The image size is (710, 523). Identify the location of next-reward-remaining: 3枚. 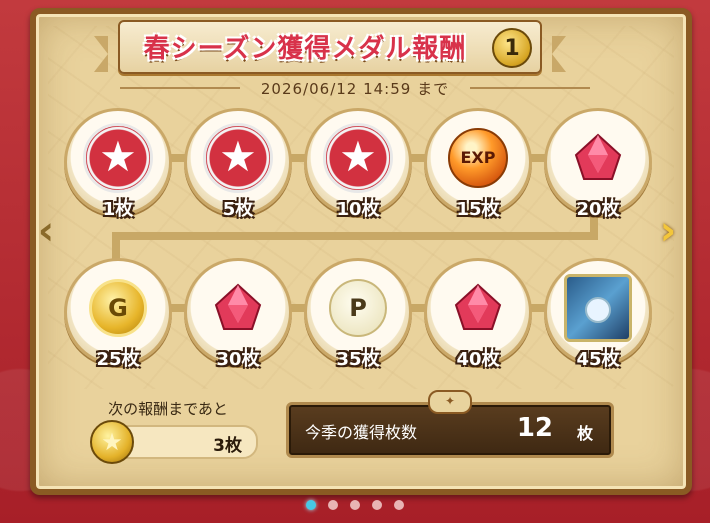
(227, 446).